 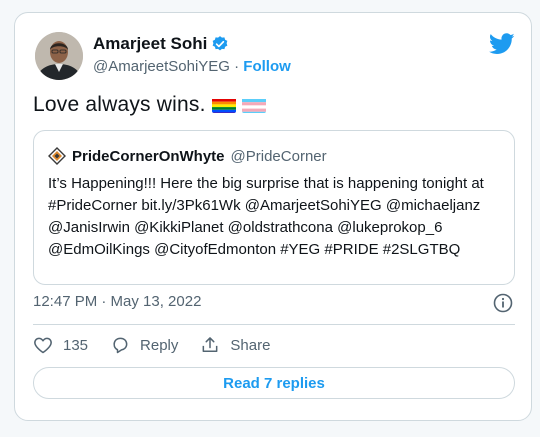 What do you see at coordinates (502, 44) in the screenshot?
I see `twitter-bird-icon` at bounding box center [502, 44].